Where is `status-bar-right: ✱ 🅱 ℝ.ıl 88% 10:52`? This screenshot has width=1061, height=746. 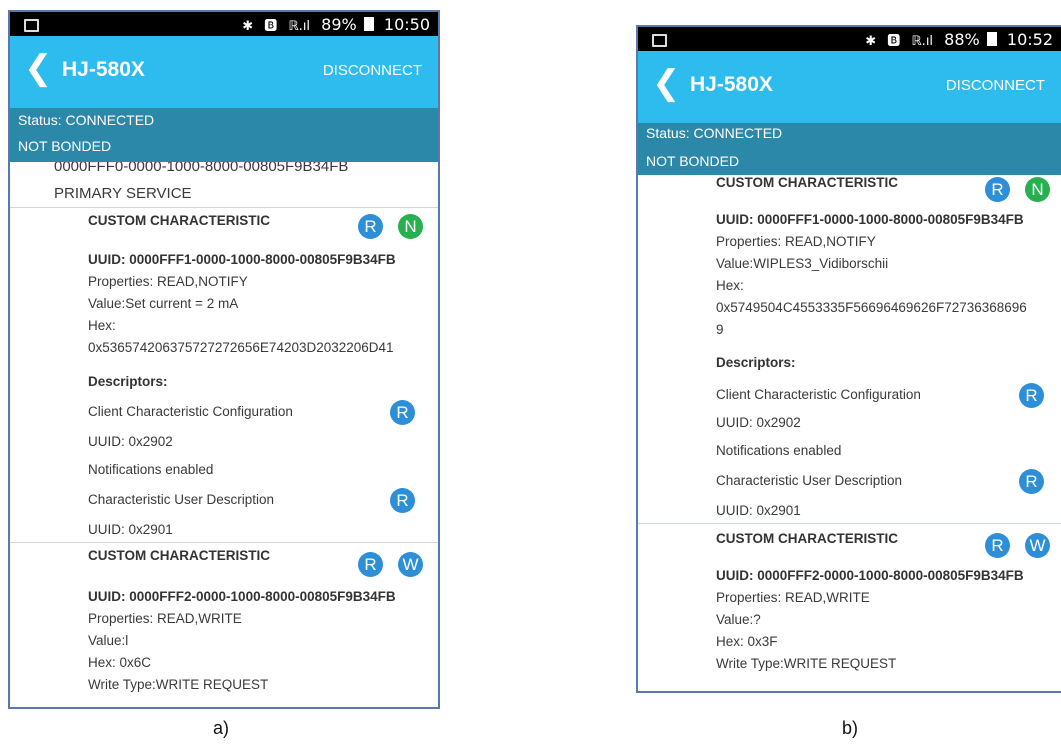
status-bar-right: ✱ 🅱 ℝ.ıl 88% 10:52 is located at coordinates (959, 39).